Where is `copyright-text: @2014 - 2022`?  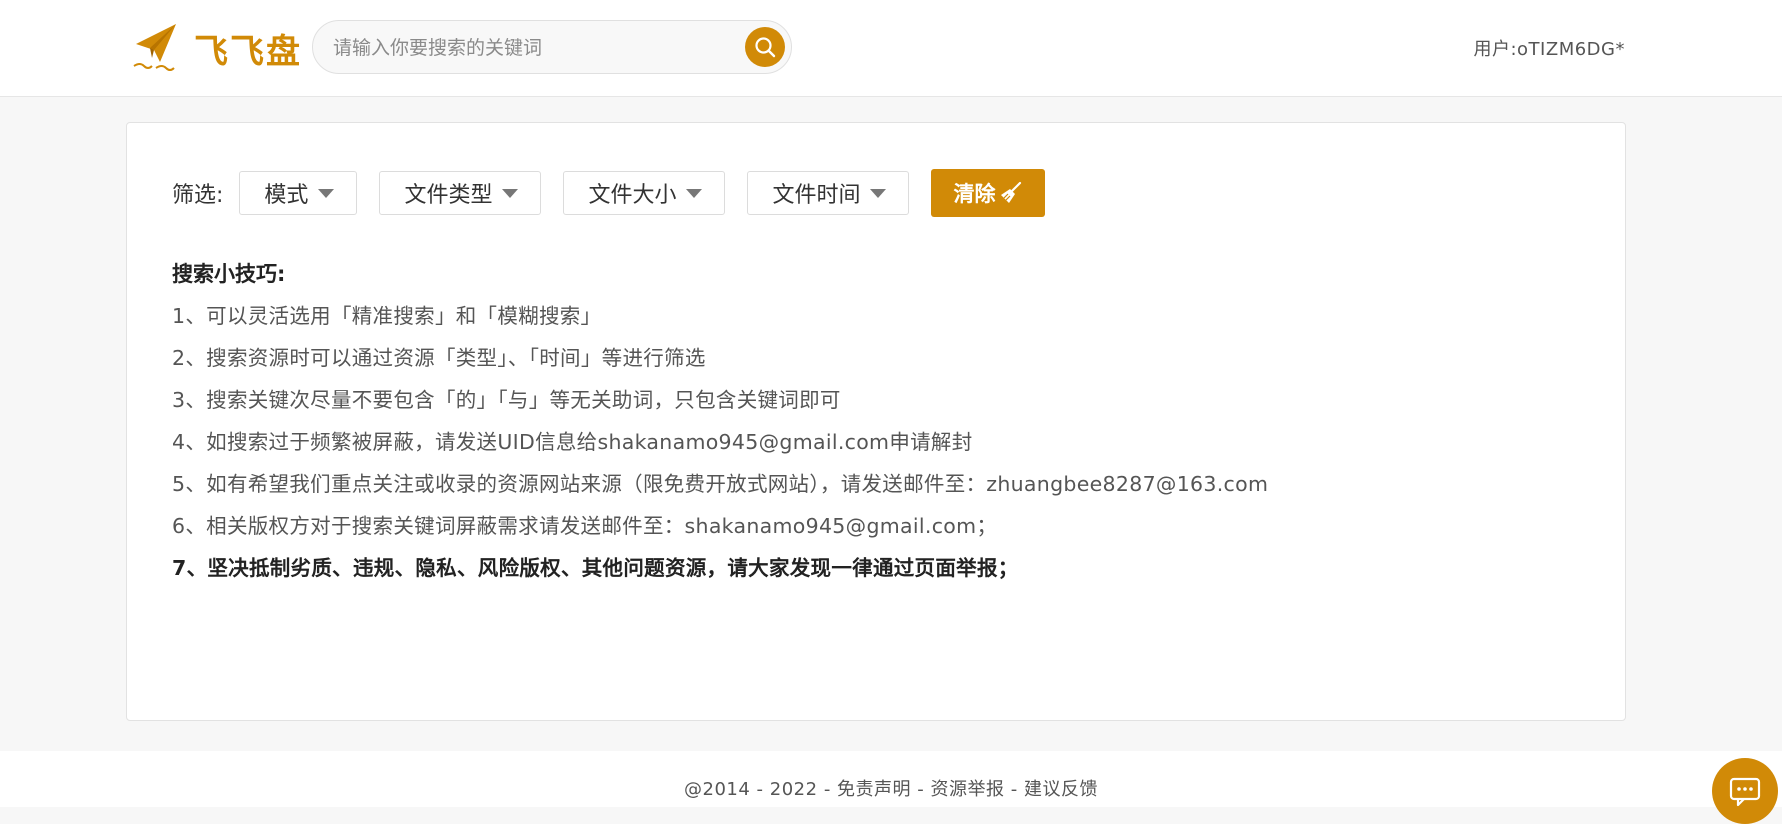 copyright-text: @2014 - 2022 is located at coordinates (751, 789).